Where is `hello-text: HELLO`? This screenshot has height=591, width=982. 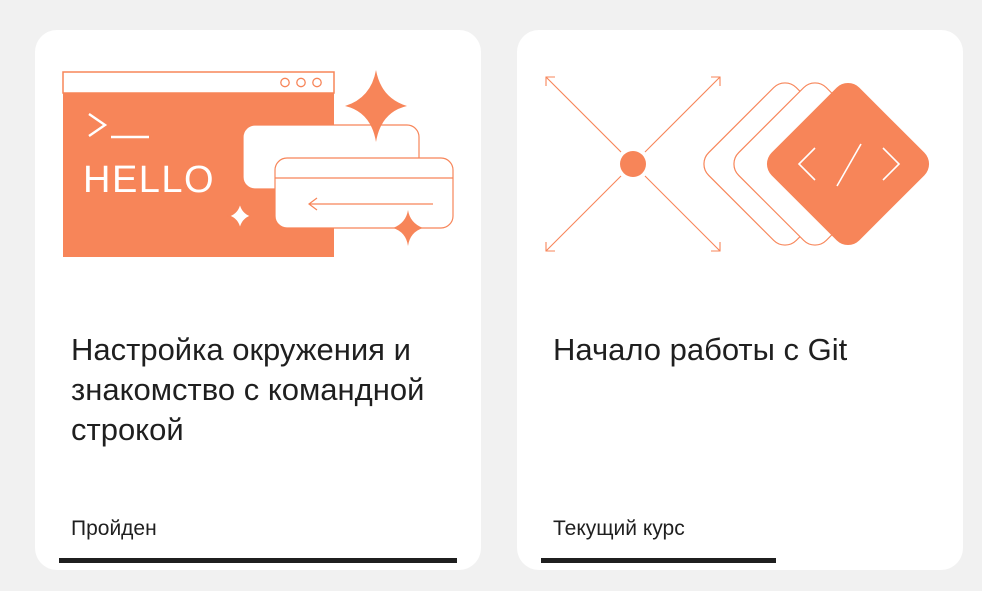
hello-text: HELLO is located at coordinates (149, 180).